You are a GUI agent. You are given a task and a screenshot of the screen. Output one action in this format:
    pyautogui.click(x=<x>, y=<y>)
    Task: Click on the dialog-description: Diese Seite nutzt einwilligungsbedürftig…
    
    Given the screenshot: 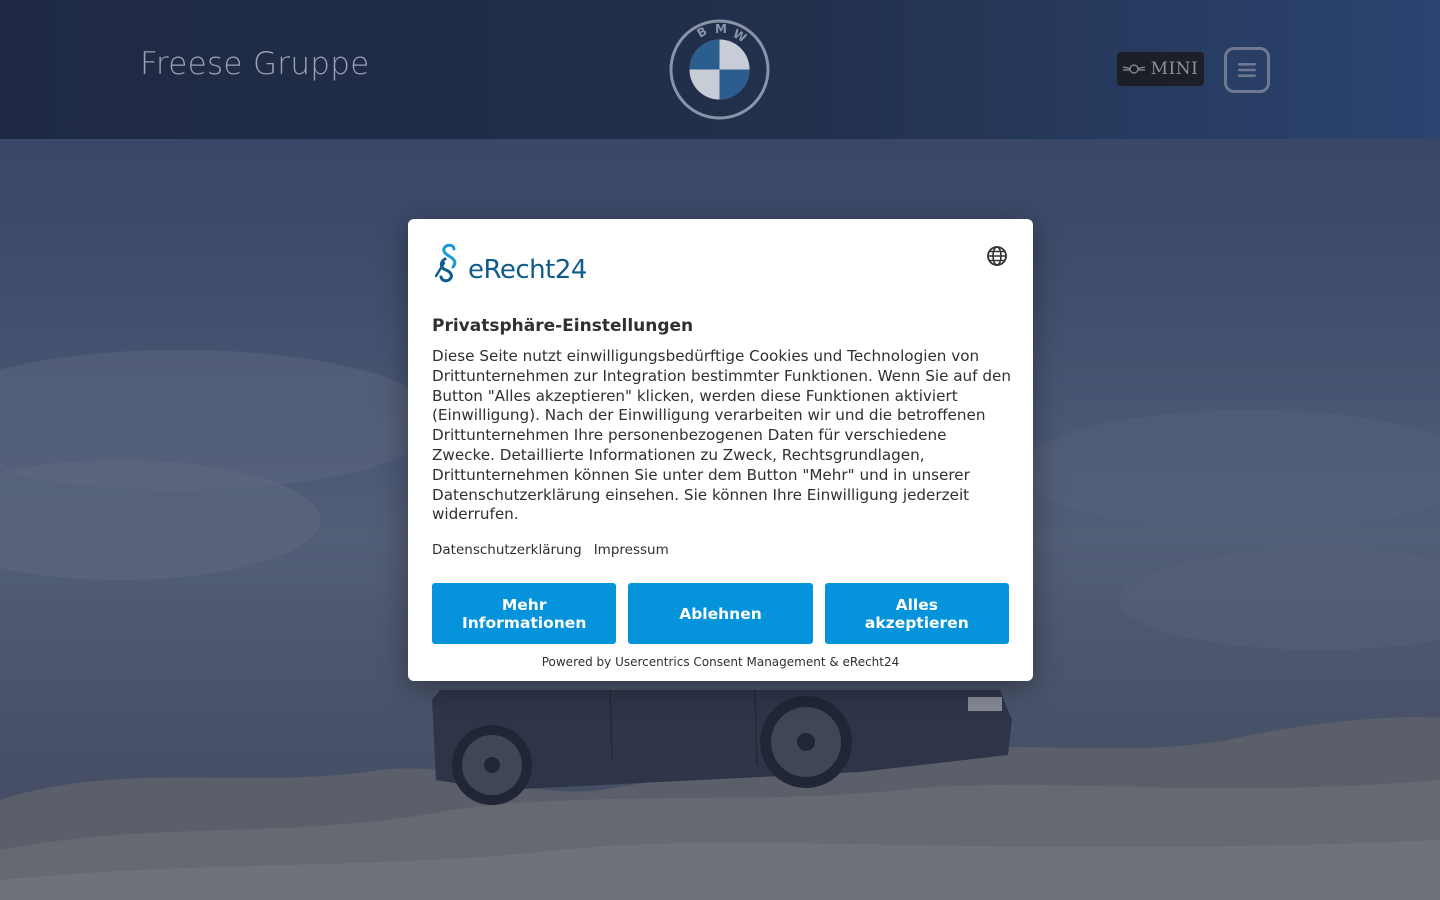 What is the action you would take?
    pyautogui.click(x=721, y=435)
    